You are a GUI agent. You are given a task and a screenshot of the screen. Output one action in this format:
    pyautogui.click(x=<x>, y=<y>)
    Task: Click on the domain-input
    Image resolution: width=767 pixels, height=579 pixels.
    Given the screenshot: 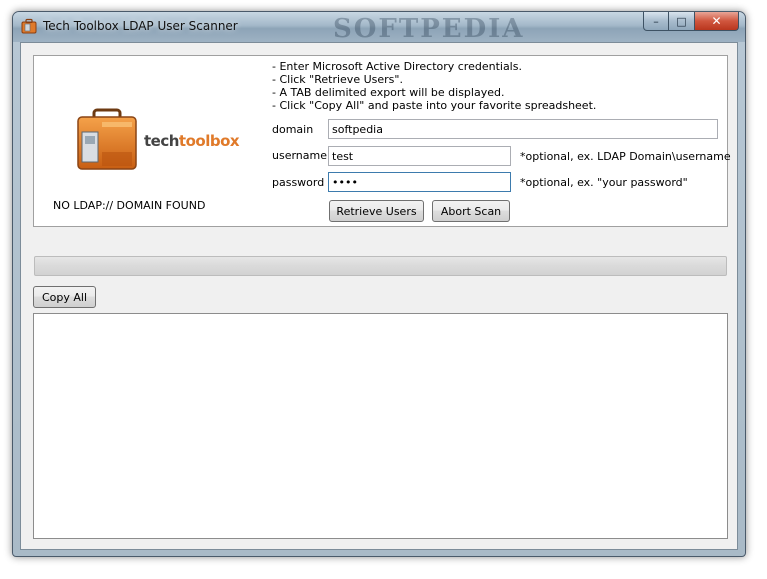 What is the action you would take?
    pyautogui.click(x=523, y=129)
    